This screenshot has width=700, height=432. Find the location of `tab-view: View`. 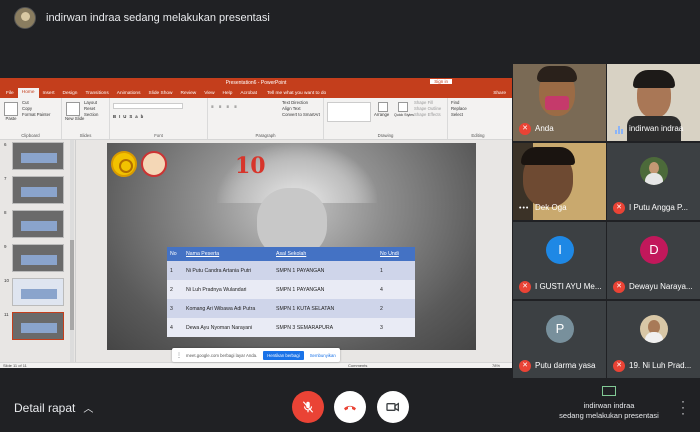

tab-view: View is located at coordinates (209, 93).